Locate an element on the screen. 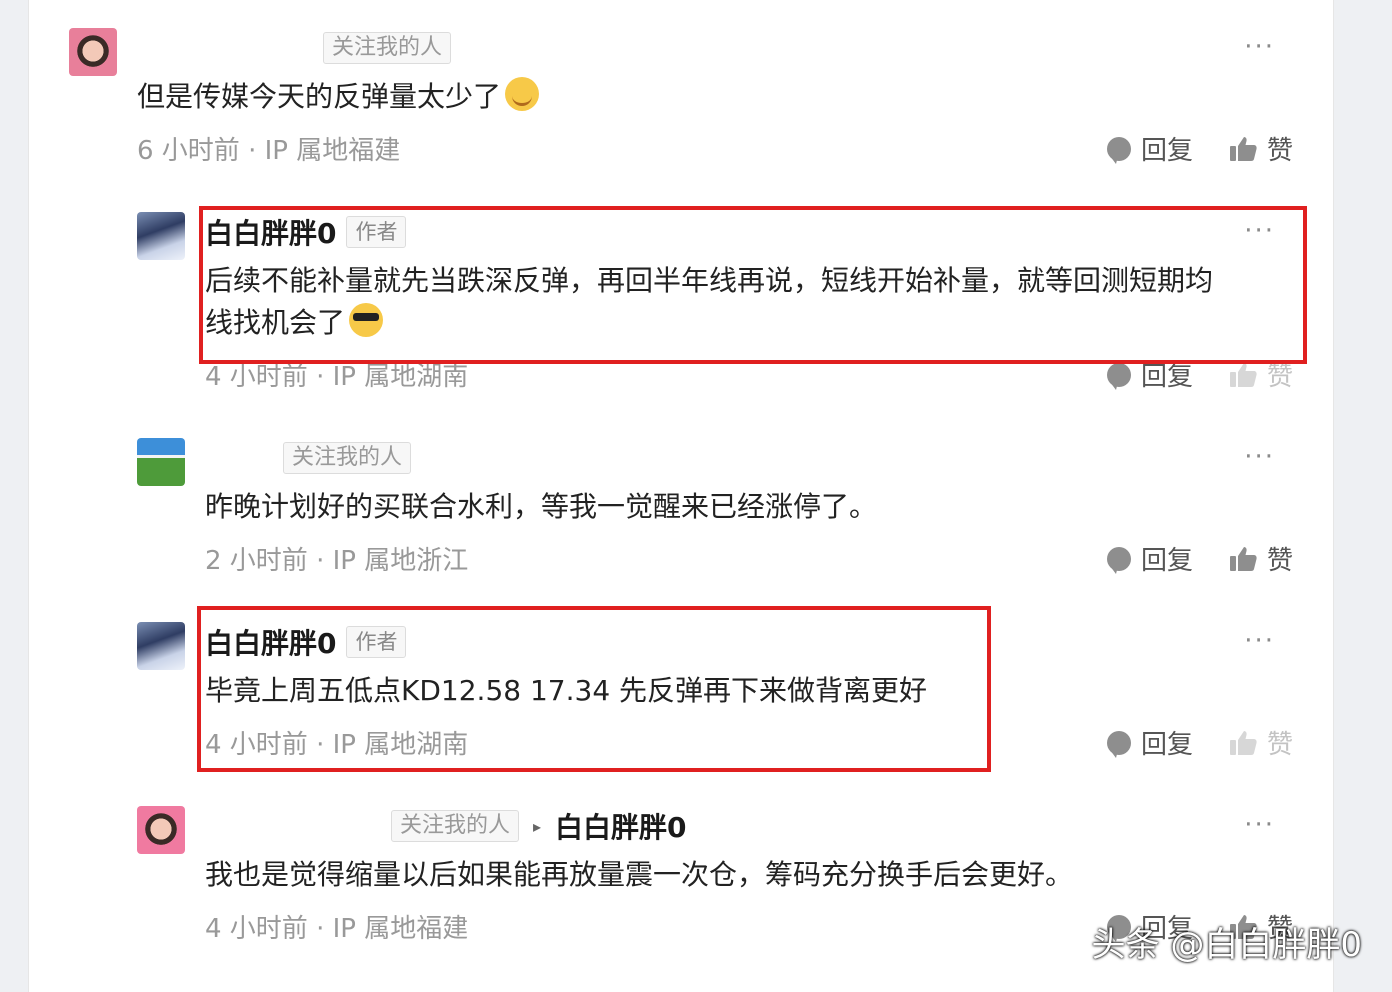  comment-text: 我也是觉得缩量以后如果能再放量震一次仓，筹码充分换手后会更好。 is located at coordinates (639, 874).